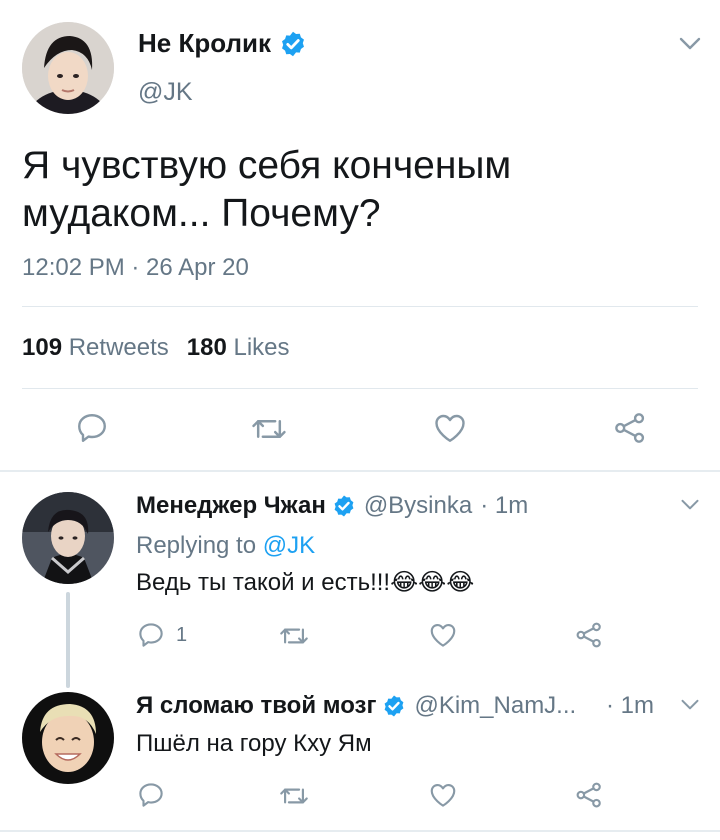 The height and width of the screenshot is (840, 720). What do you see at coordinates (261, 347) in the screenshot?
I see `likes-label: Likes` at bounding box center [261, 347].